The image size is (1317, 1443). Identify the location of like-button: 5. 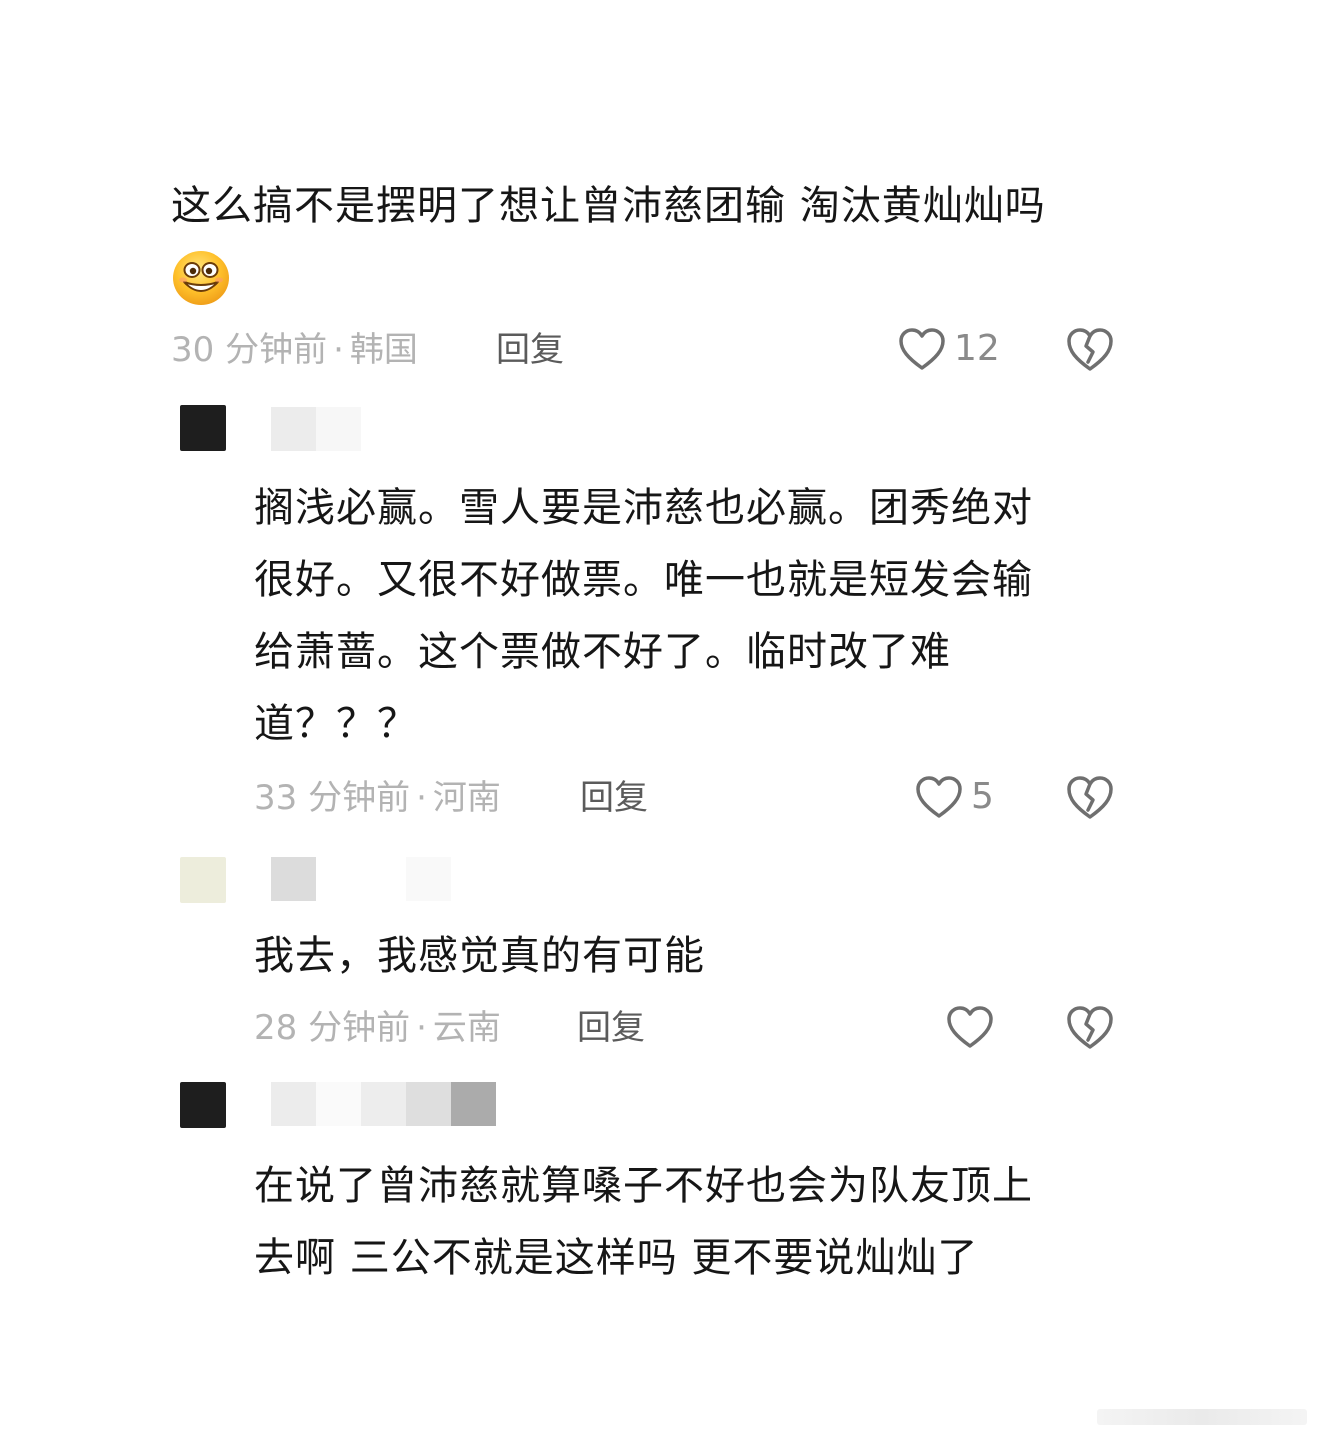
(954, 797).